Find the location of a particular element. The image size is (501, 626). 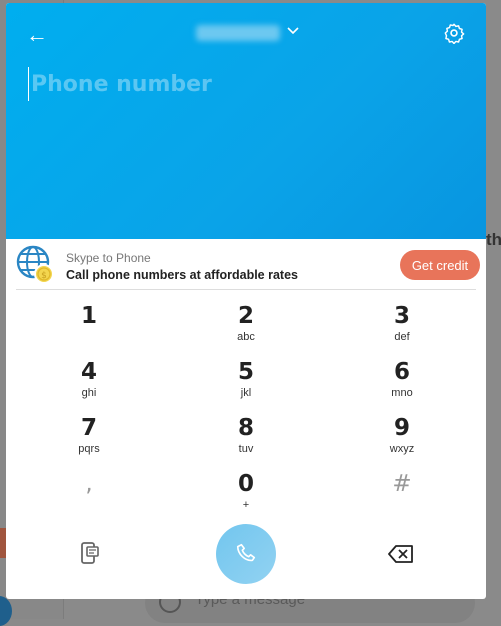

key-6: 6 mno is located at coordinates (402, 384).